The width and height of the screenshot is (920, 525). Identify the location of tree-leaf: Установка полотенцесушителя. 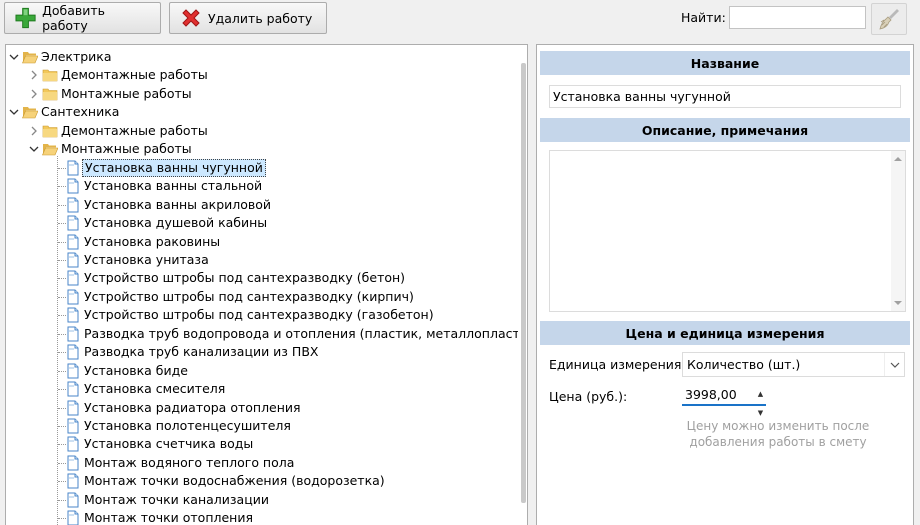
(261, 426).